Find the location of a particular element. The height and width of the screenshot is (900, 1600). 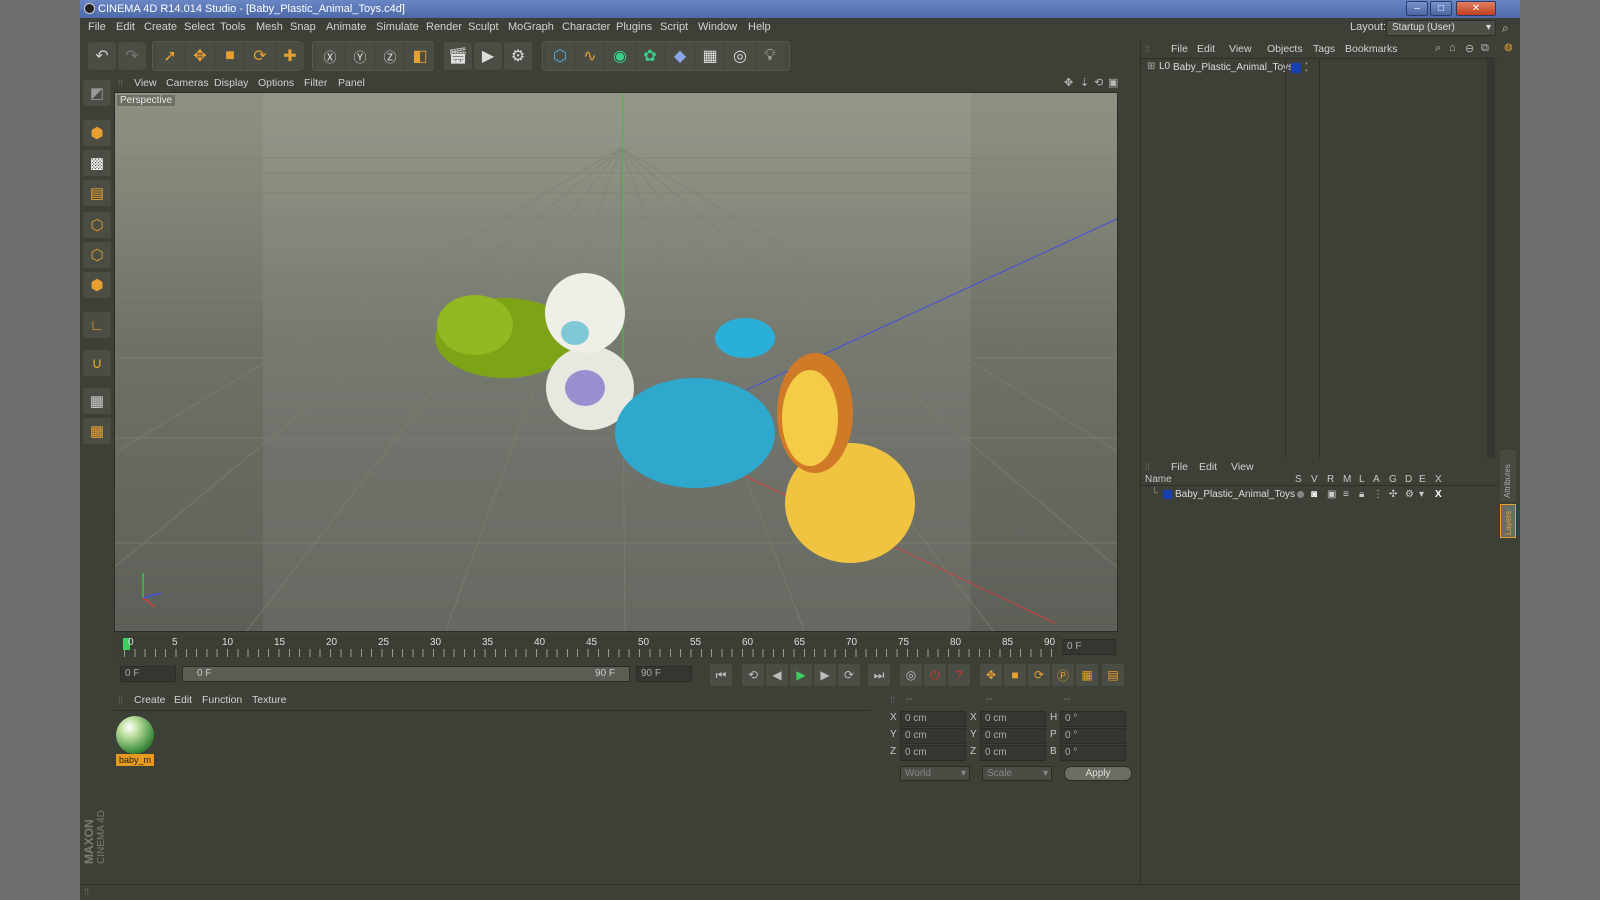

go-to-end-button: ⏭ is located at coordinates (879, 675).